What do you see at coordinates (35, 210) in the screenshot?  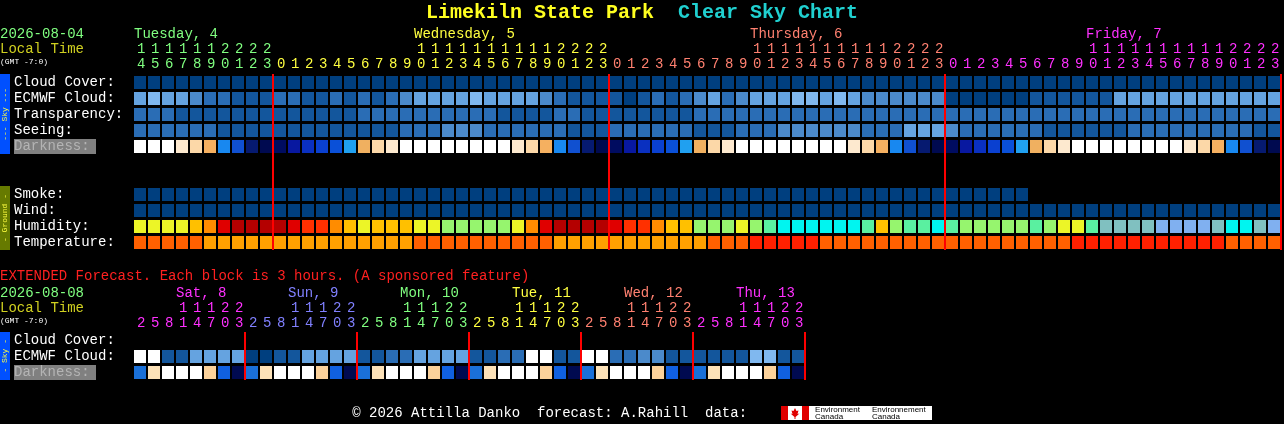 I see `row-label: Wind:` at bounding box center [35, 210].